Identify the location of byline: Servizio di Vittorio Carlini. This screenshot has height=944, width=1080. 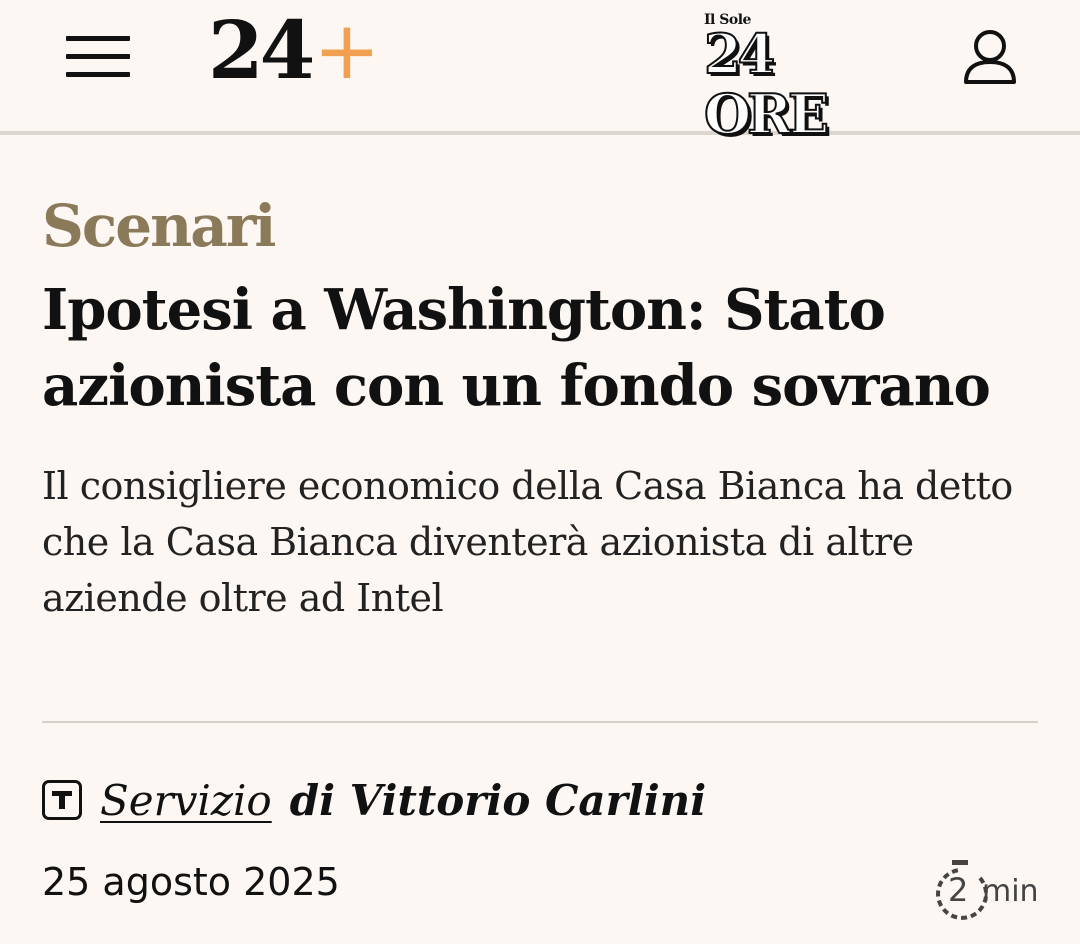
(374, 800).